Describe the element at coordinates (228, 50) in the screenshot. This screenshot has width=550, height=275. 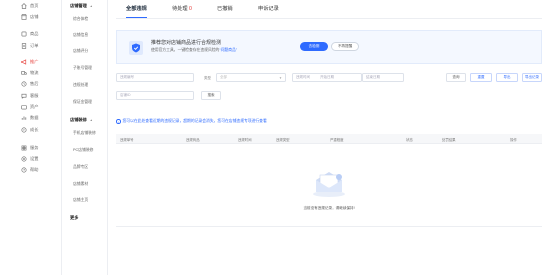
I see `banner-subtitle-highlight: “问题商品”` at that location.